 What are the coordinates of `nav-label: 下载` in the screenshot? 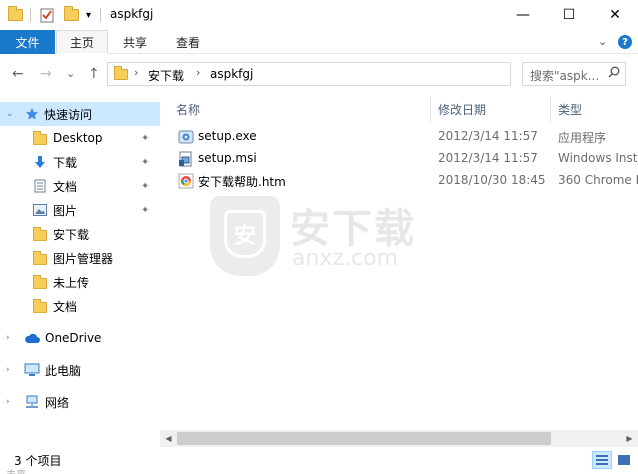 It's located at (65, 162).